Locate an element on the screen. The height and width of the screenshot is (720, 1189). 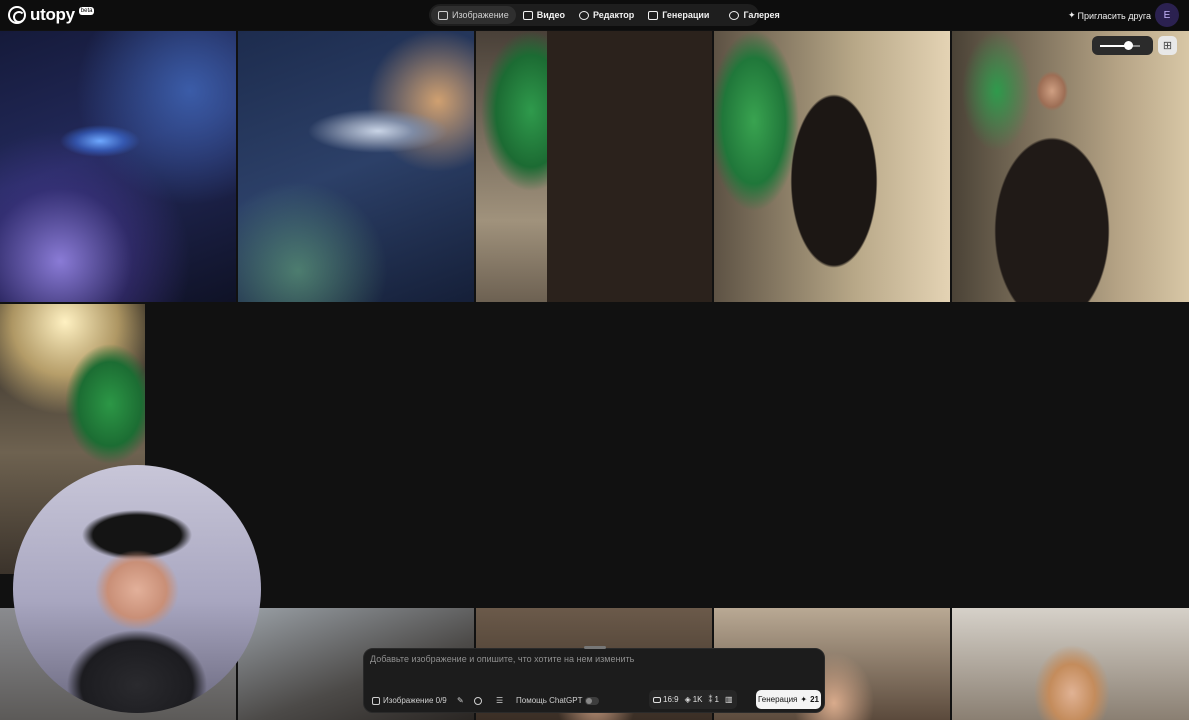
logo-text: utopy is located at coordinates (52, 14).